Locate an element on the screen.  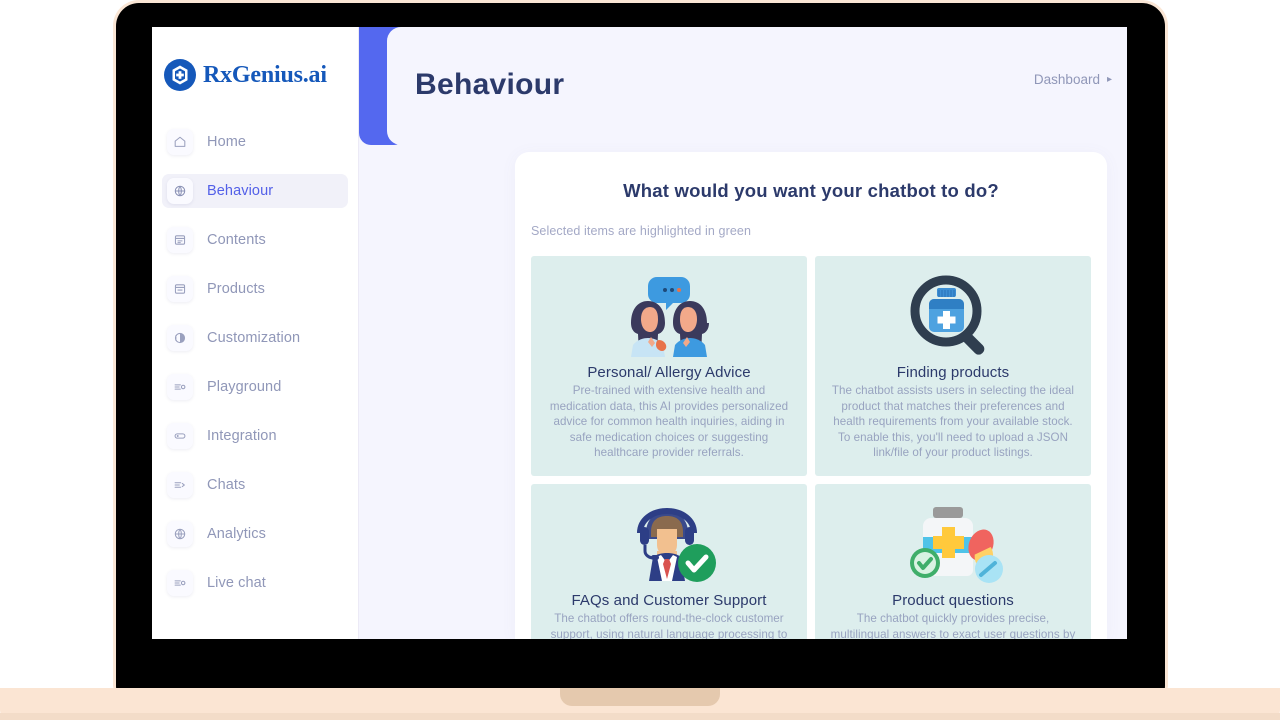
customization-icon is located at coordinates (180, 338).